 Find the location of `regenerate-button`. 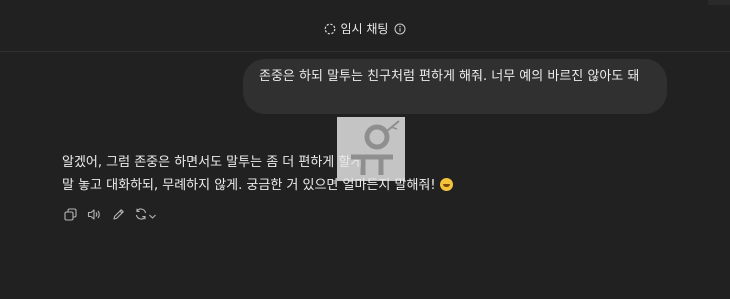

regenerate-button is located at coordinates (147, 215).